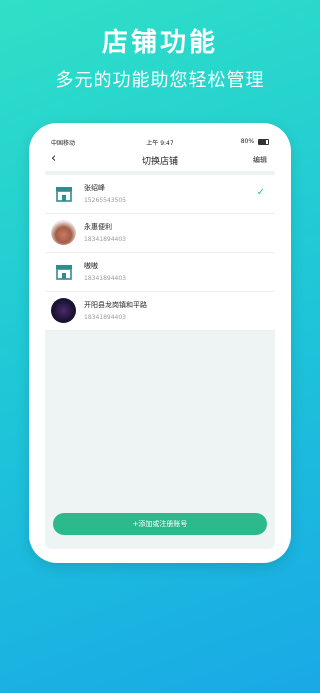 This screenshot has width=320, height=693. I want to click on hero-subtitle: 多元的功能助您轻松管理, so click(160, 80).